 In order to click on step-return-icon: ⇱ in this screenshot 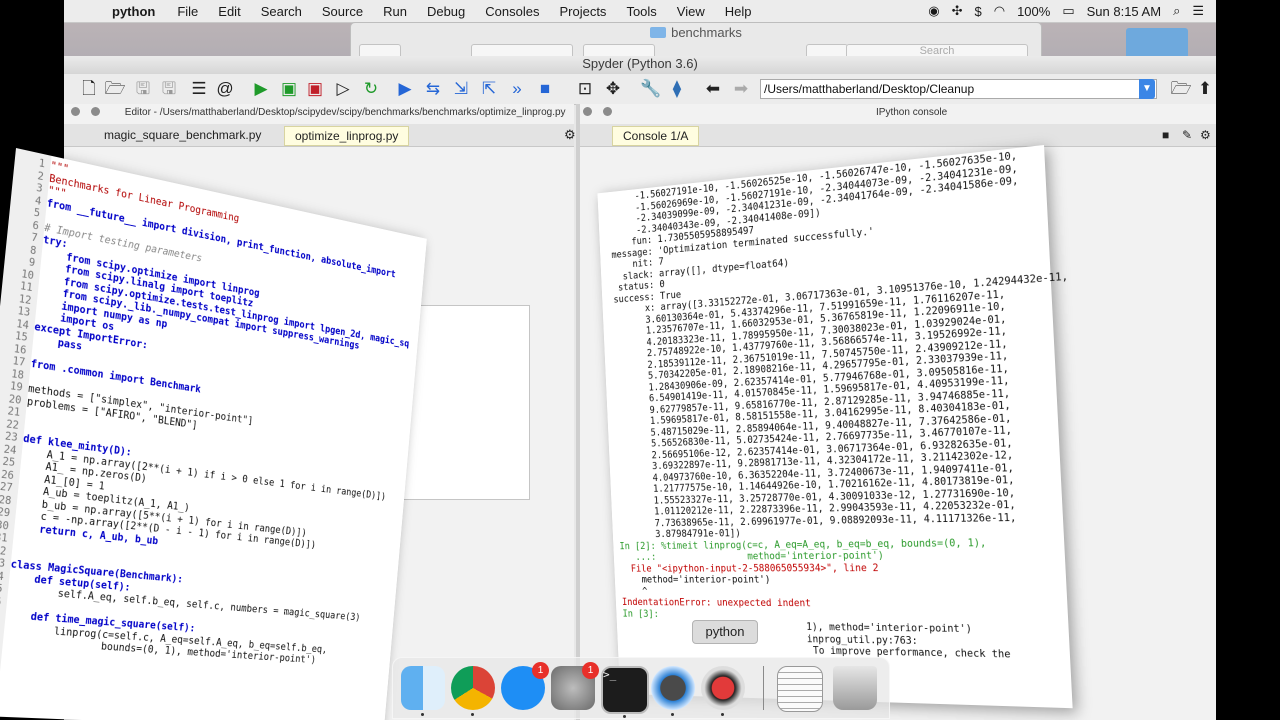, I will do `click(489, 89)`.